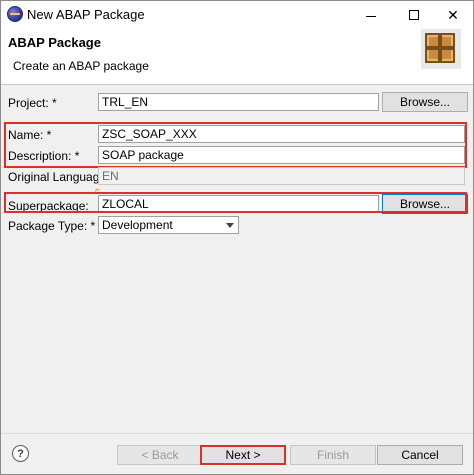 The image size is (474, 475). I want to click on package-type-select: Development, so click(168, 225).